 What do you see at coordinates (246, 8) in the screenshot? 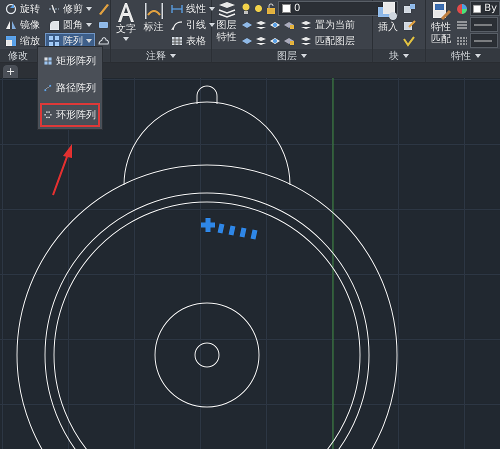
I see `lightbulb-icon` at bounding box center [246, 8].